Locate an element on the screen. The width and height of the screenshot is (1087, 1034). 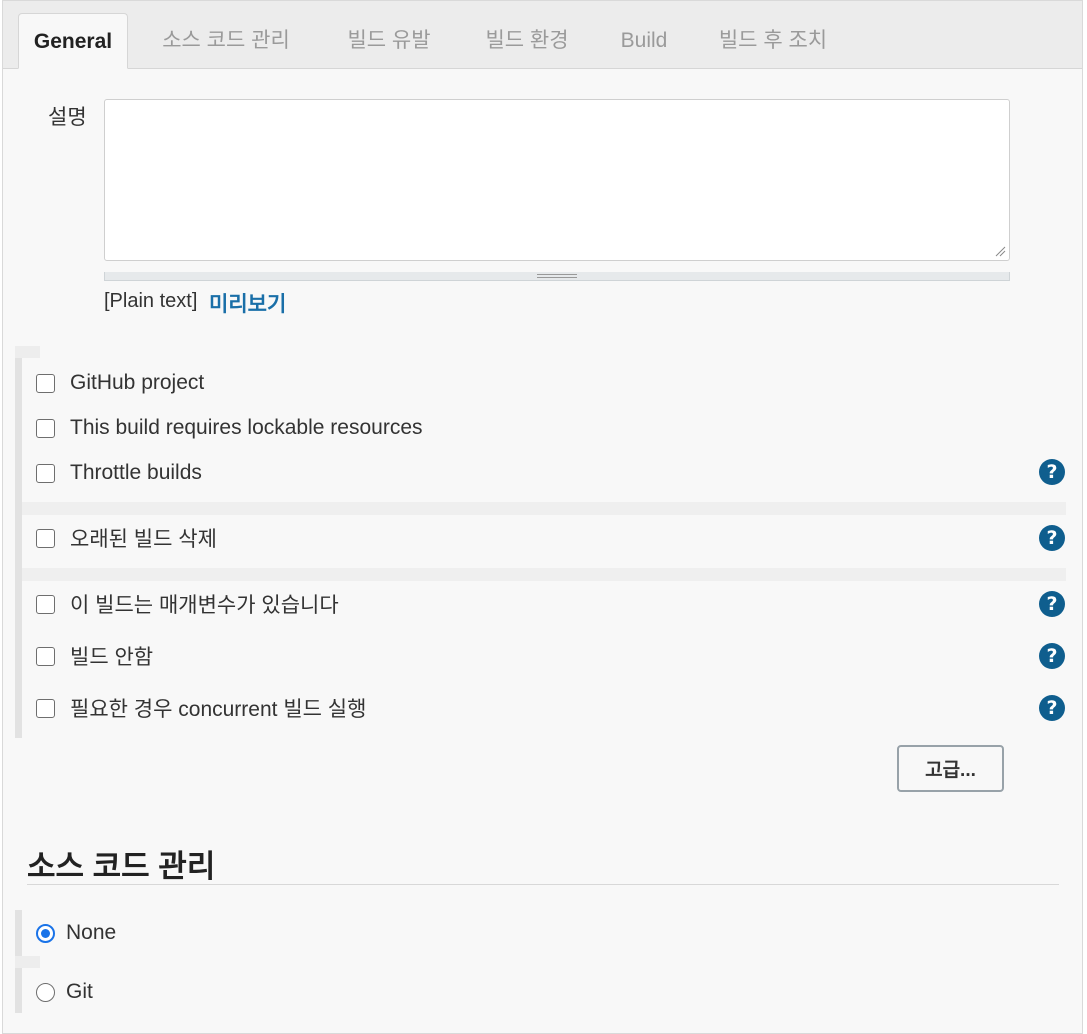
option-label: 필요한 경우 concurrent 빌드 실행 is located at coordinates (218, 709).